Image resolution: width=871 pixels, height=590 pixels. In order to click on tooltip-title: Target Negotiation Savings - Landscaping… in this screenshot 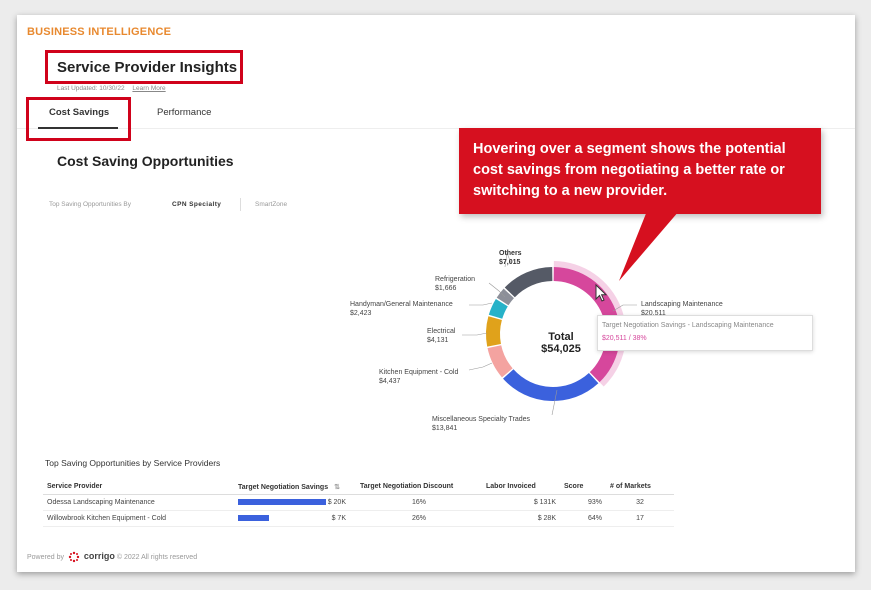, I will do `click(688, 325)`.